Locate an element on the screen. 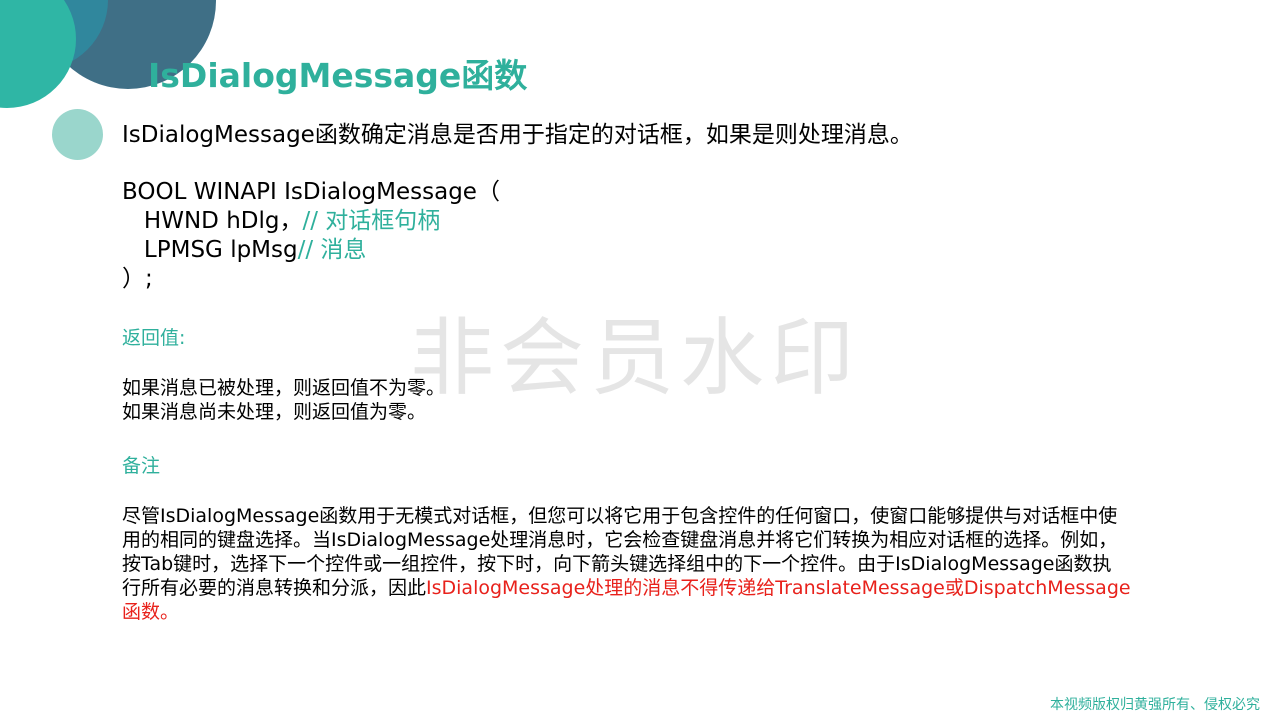  code-line: HWND hDlg，// 对话框句柄 is located at coordinates (682, 221).